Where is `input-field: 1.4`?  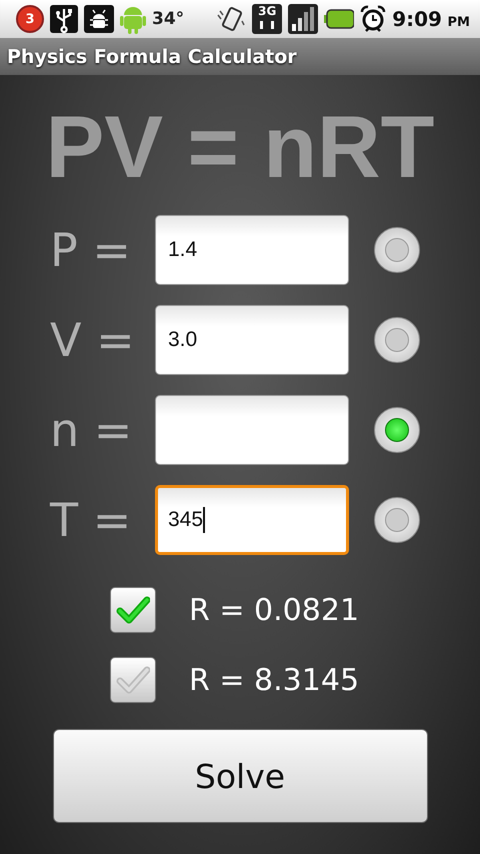
input-field: 1.4 is located at coordinates (252, 250).